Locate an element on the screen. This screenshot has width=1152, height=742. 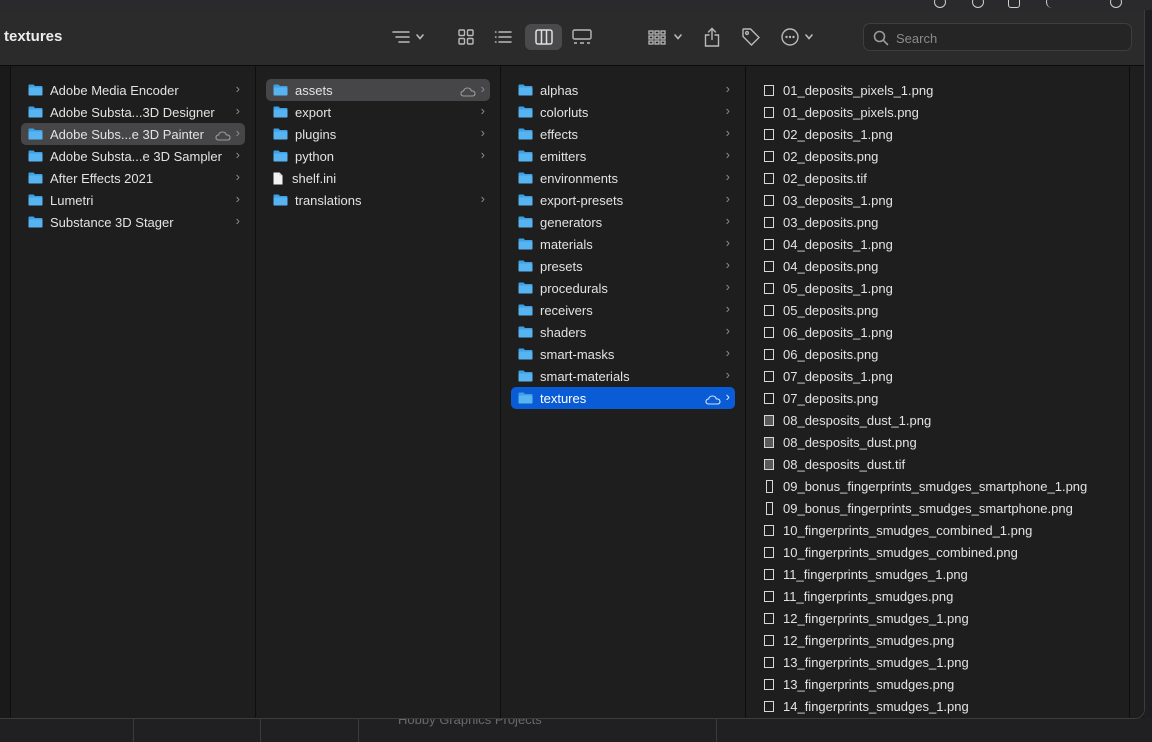
background-window-edge is located at coordinates (1148, 364).